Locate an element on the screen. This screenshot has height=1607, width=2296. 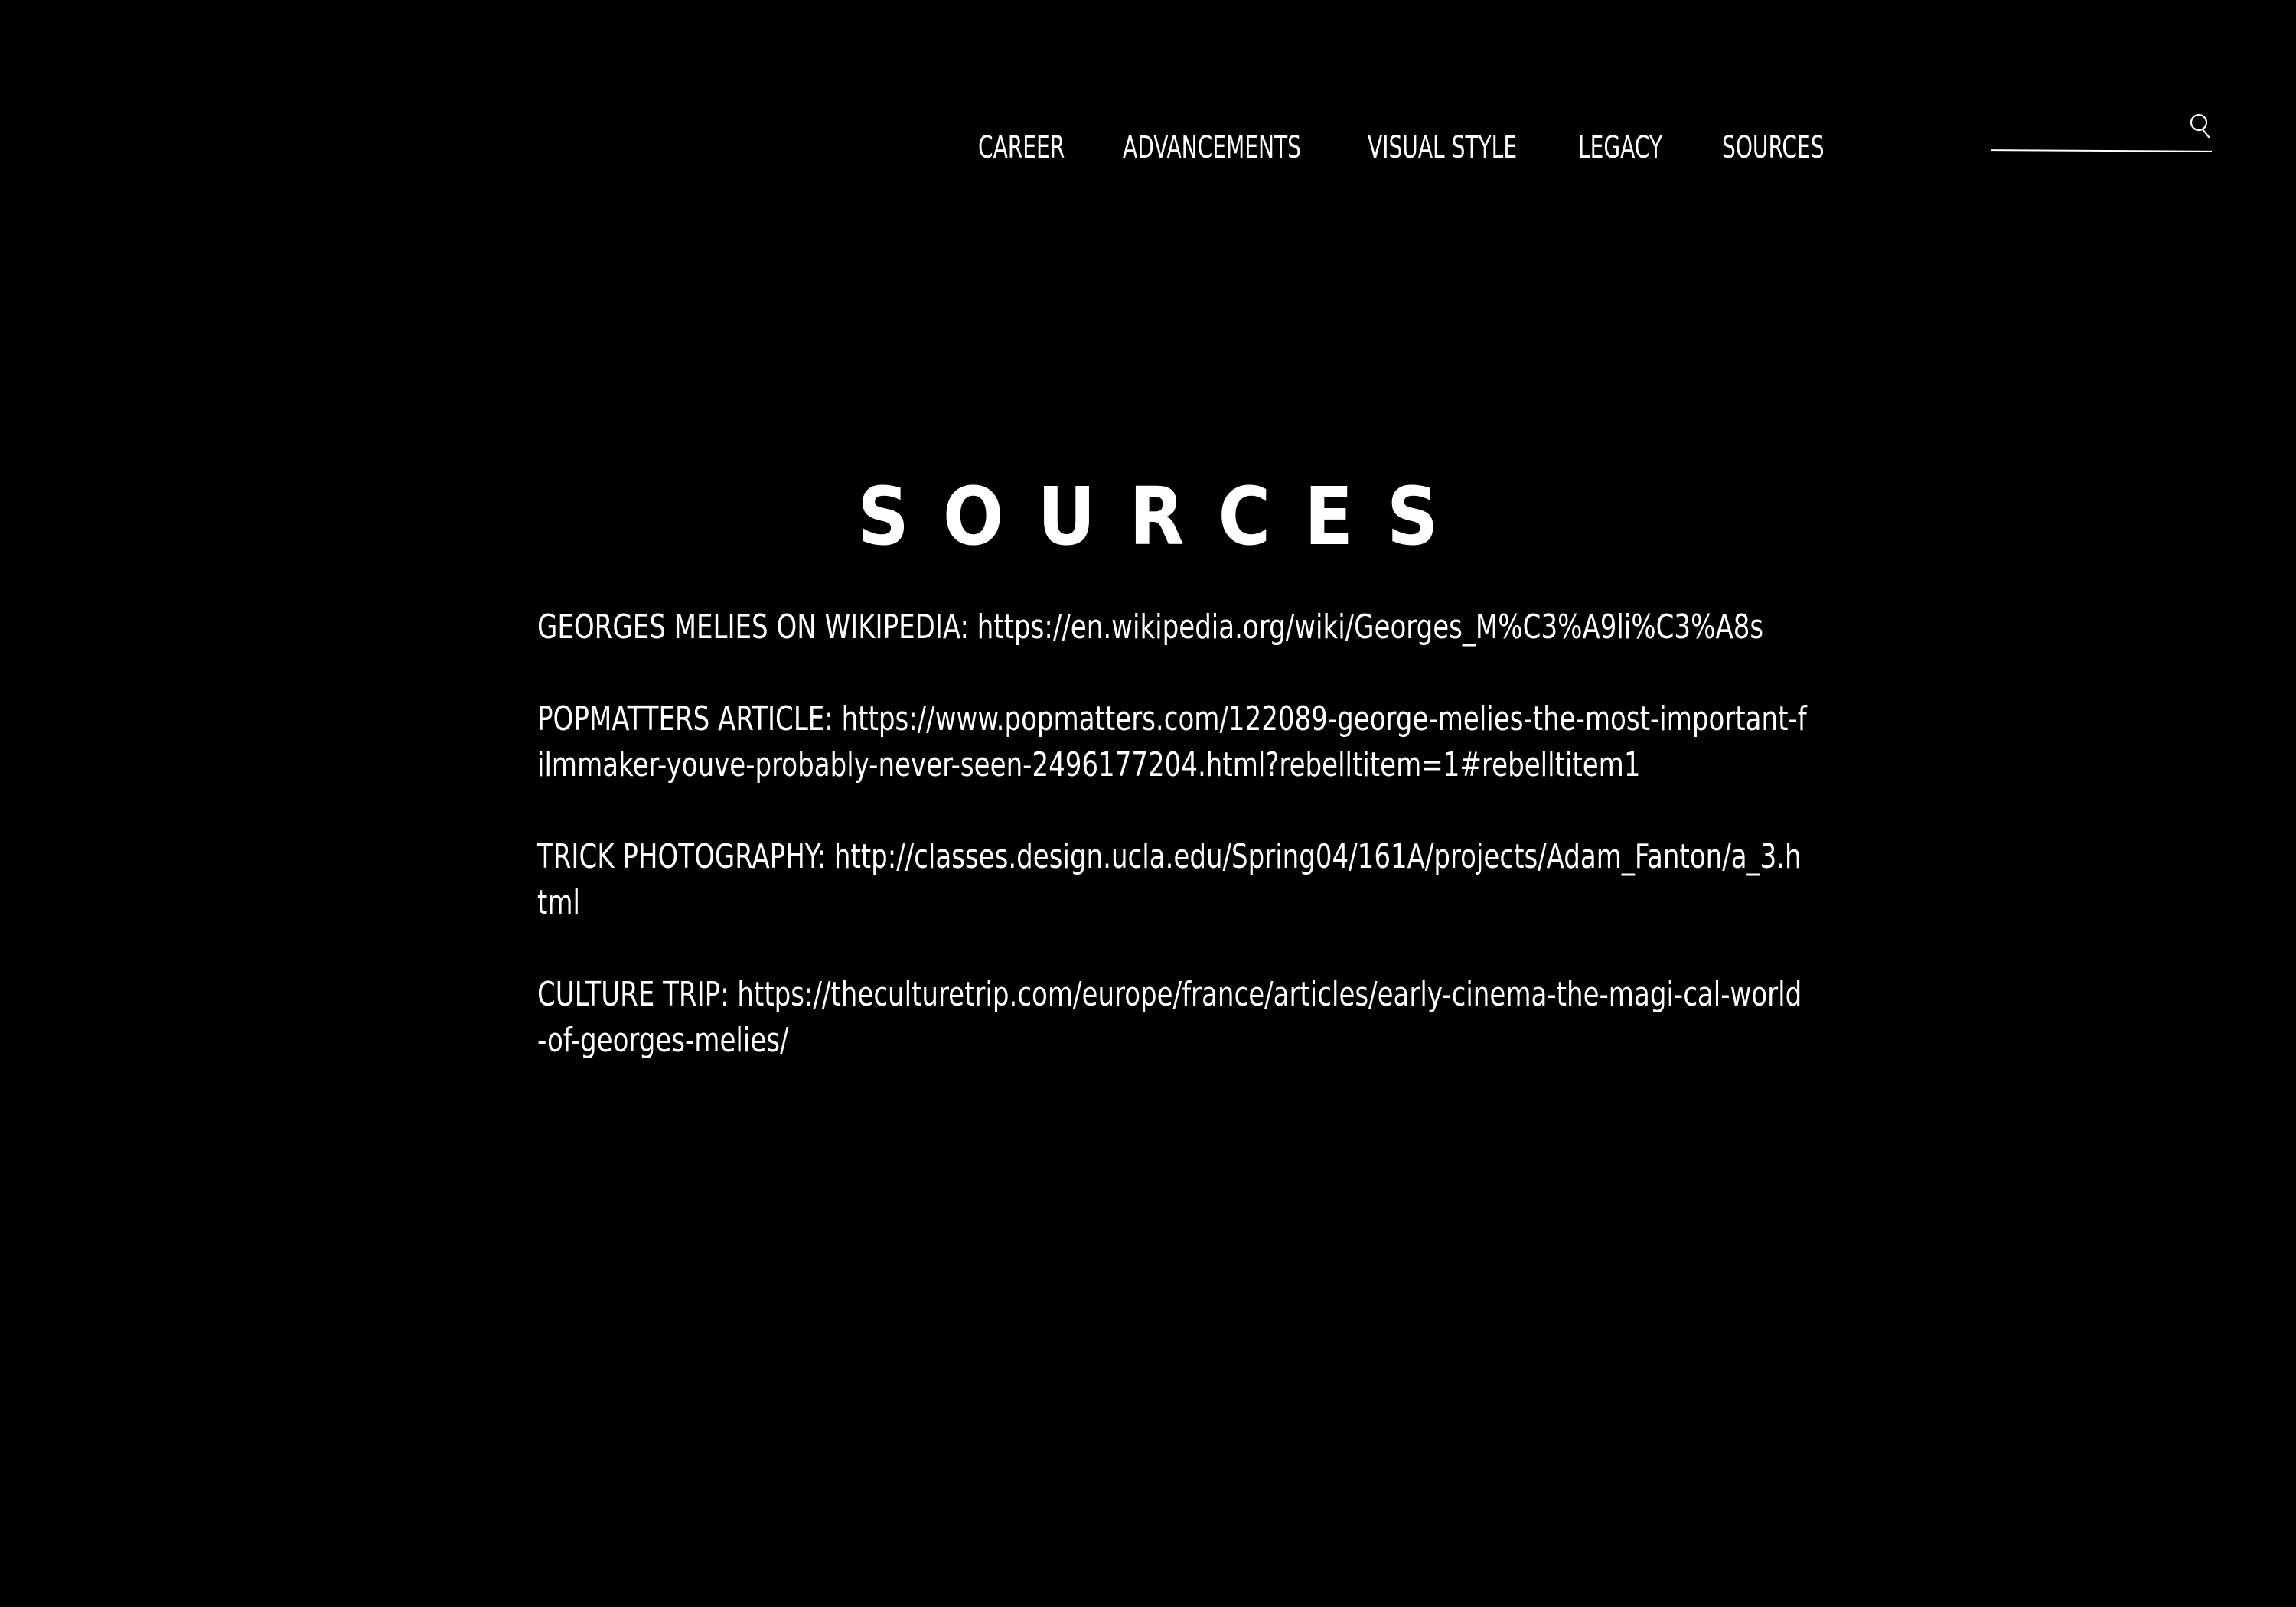
nav-item-sources: SOURCES is located at coordinates (1773, 147).